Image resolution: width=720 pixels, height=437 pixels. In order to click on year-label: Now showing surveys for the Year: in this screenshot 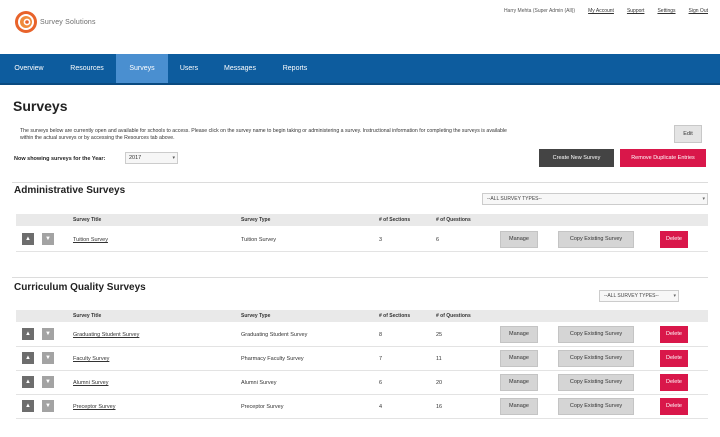, I will do `click(60, 159)`.